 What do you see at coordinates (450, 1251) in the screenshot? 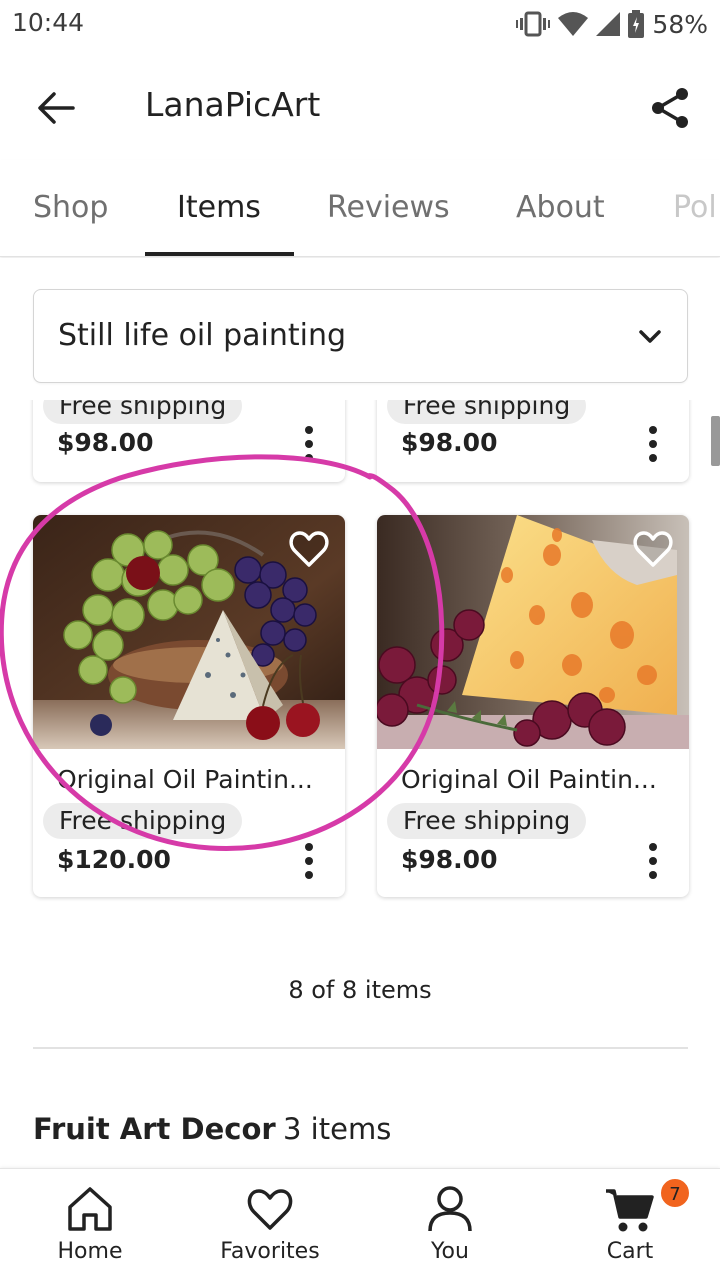
I see `nav-you-label: You` at bounding box center [450, 1251].